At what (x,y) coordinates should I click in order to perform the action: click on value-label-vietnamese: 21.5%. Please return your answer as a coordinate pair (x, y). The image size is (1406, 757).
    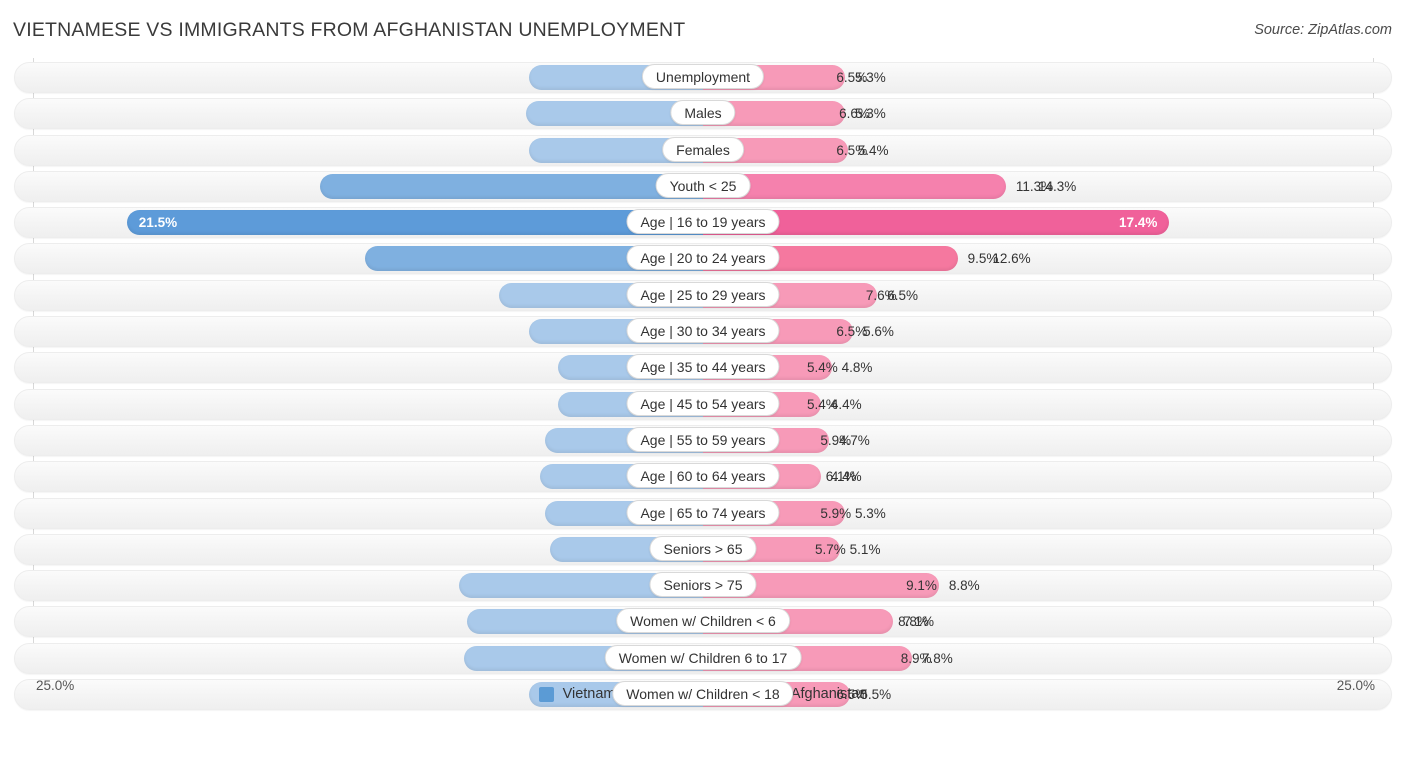
    Looking at the image, I should click on (158, 223).